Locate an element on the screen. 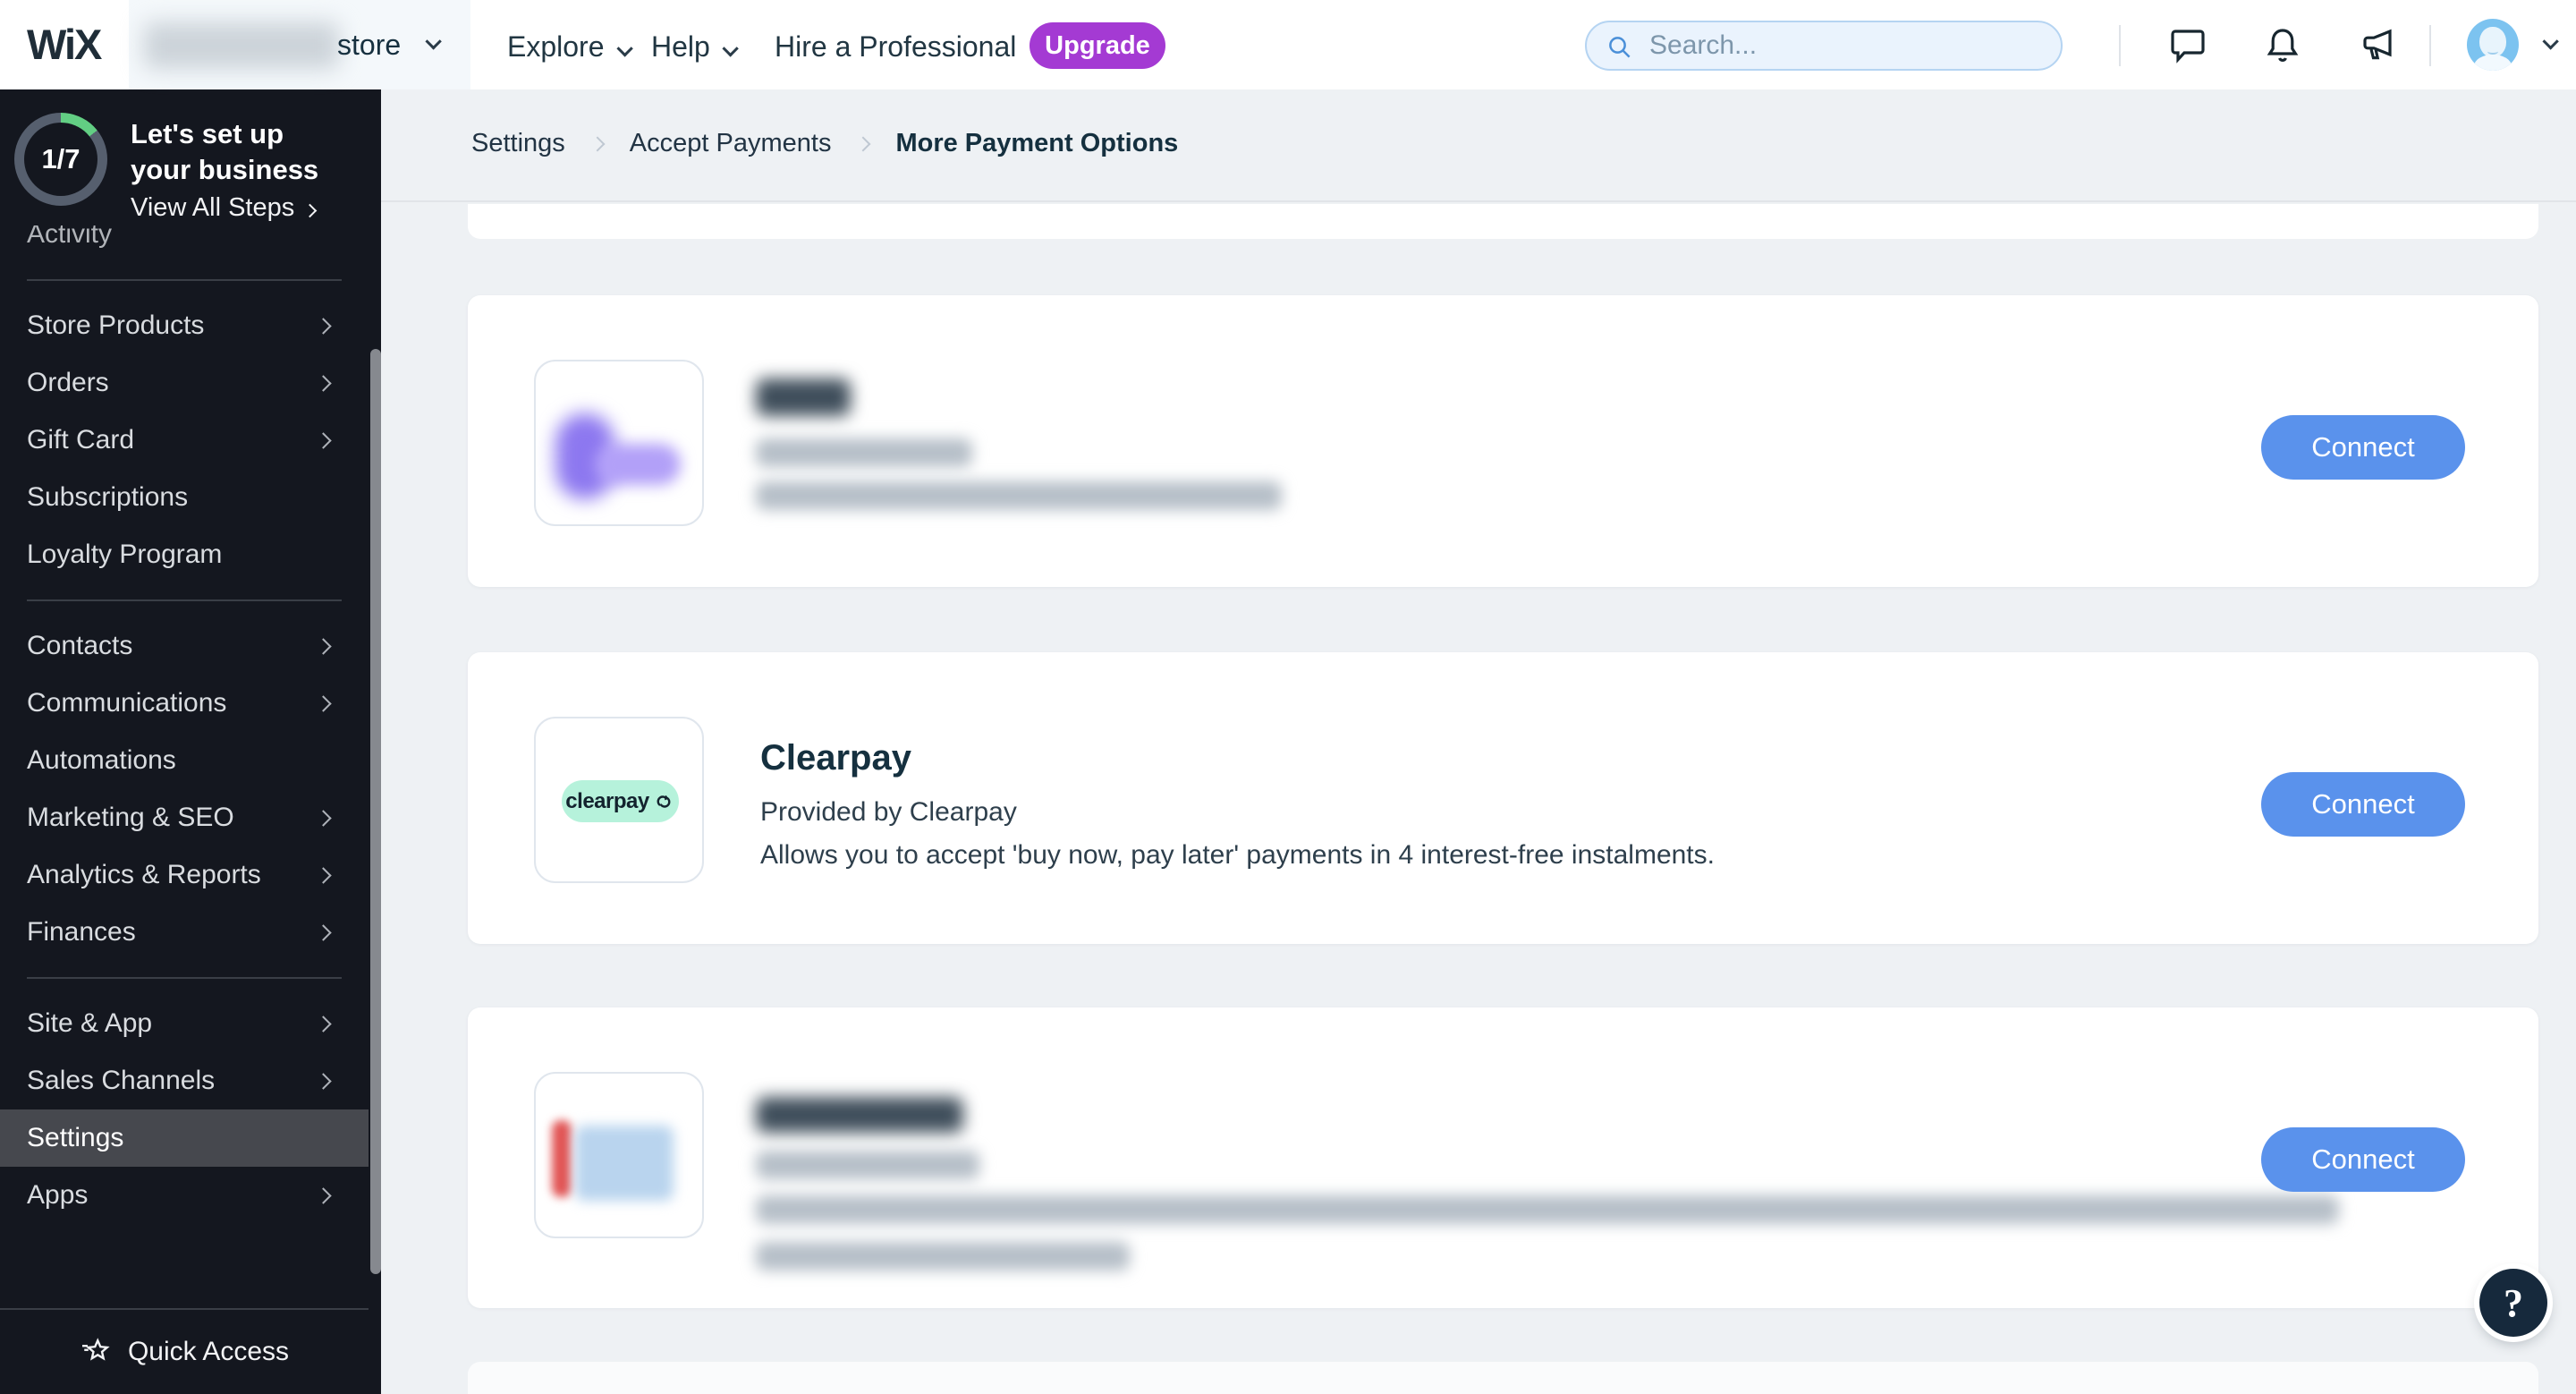 The image size is (2576, 1394). redacted-site-name is located at coordinates (241, 45).